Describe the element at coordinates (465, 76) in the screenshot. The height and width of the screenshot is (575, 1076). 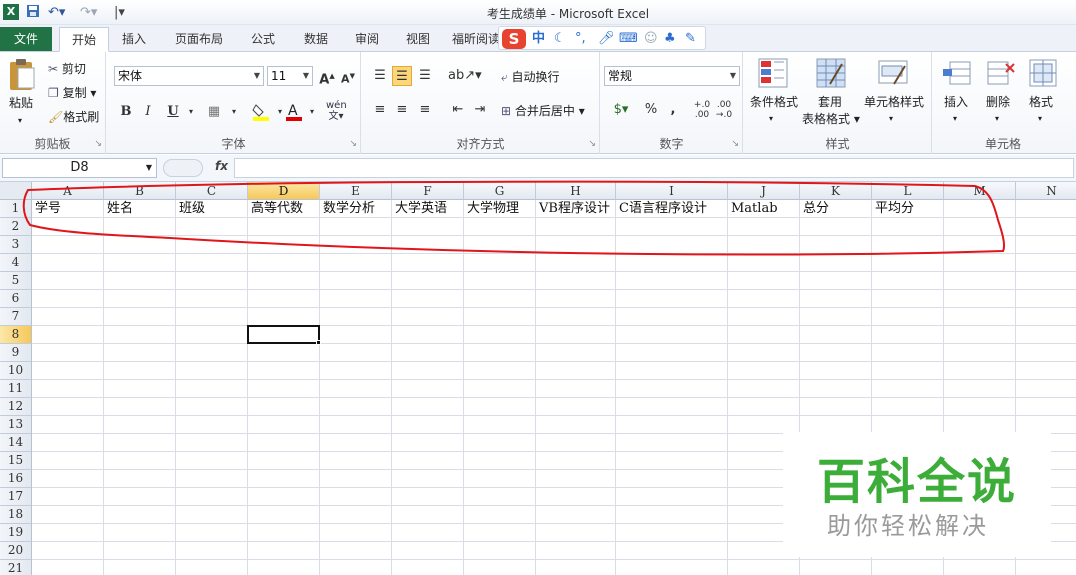
I see `orientation-icon: ab↗▾` at that location.